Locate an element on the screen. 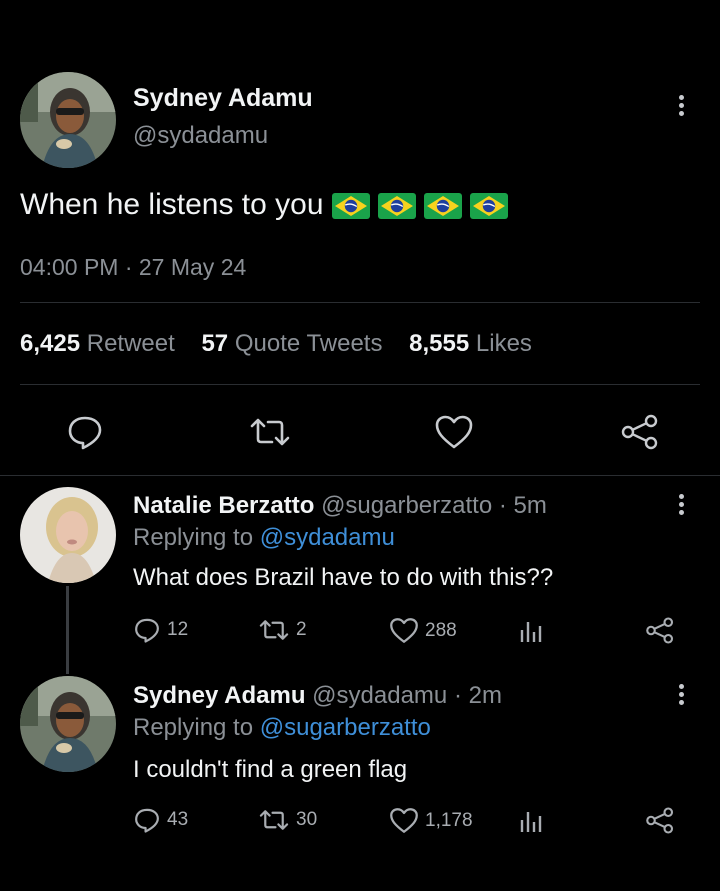  tweet-text: When he listens to you is located at coordinates (172, 204).